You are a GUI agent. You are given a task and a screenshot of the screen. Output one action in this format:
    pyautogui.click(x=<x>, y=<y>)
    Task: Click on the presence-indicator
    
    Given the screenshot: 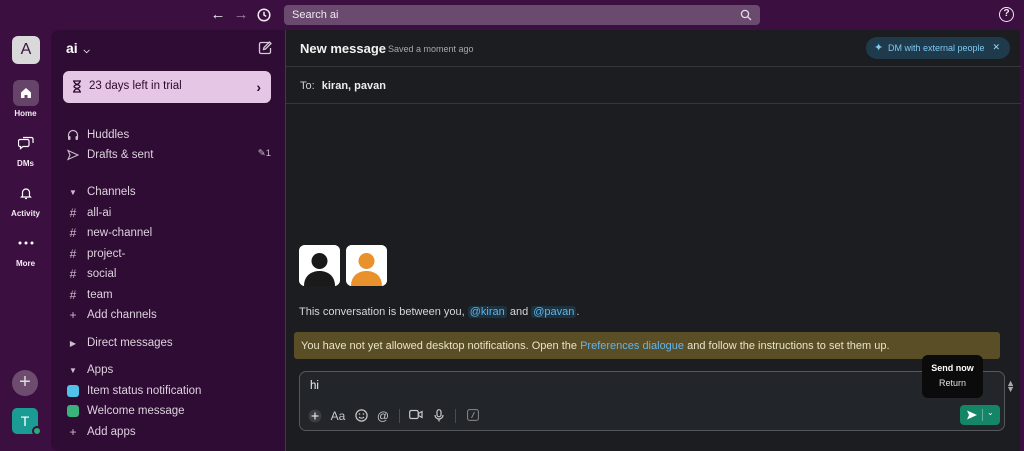 What is the action you would take?
    pyautogui.click(x=37, y=431)
    